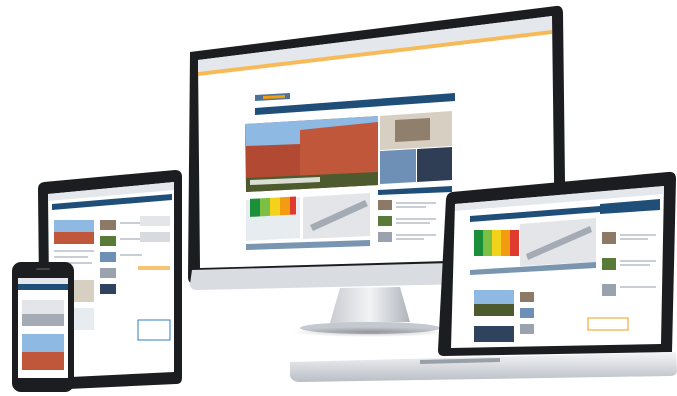 The height and width of the screenshot is (396, 677). What do you see at coordinates (370, 305) in the screenshot?
I see `monitor-stand` at bounding box center [370, 305].